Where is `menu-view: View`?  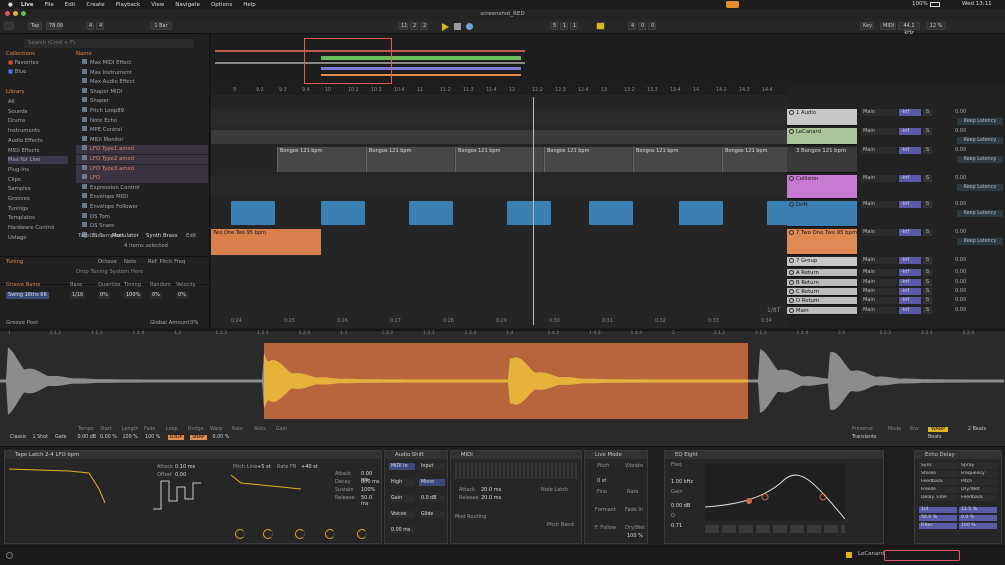 menu-view: View is located at coordinates (157, 5).